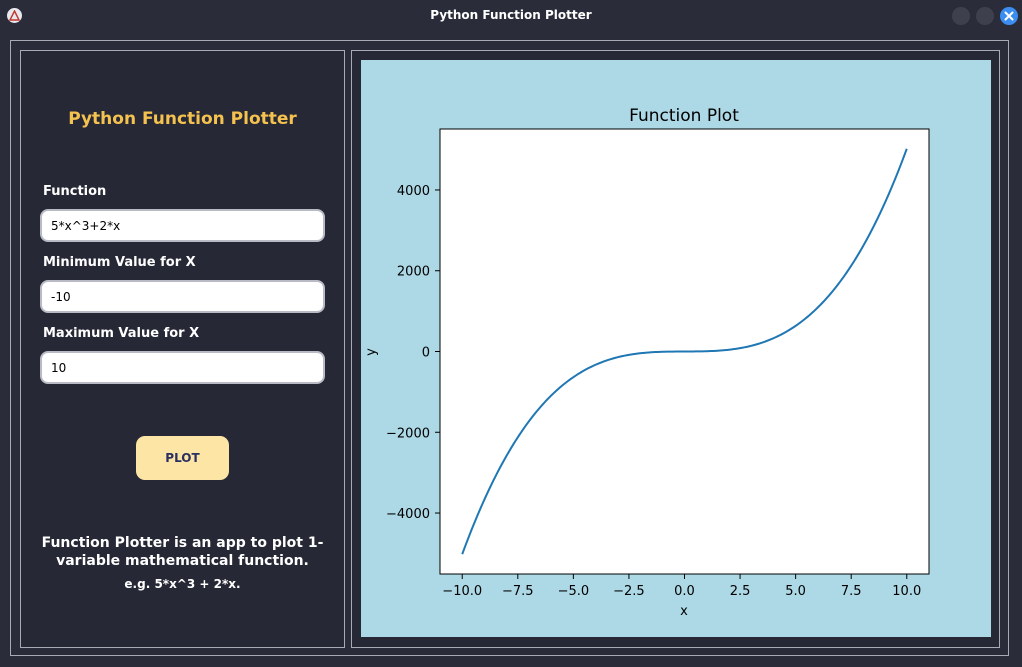 The width and height of the screenshot is (1022, 667). I want to click on function-label: Function, so click(75, 191).